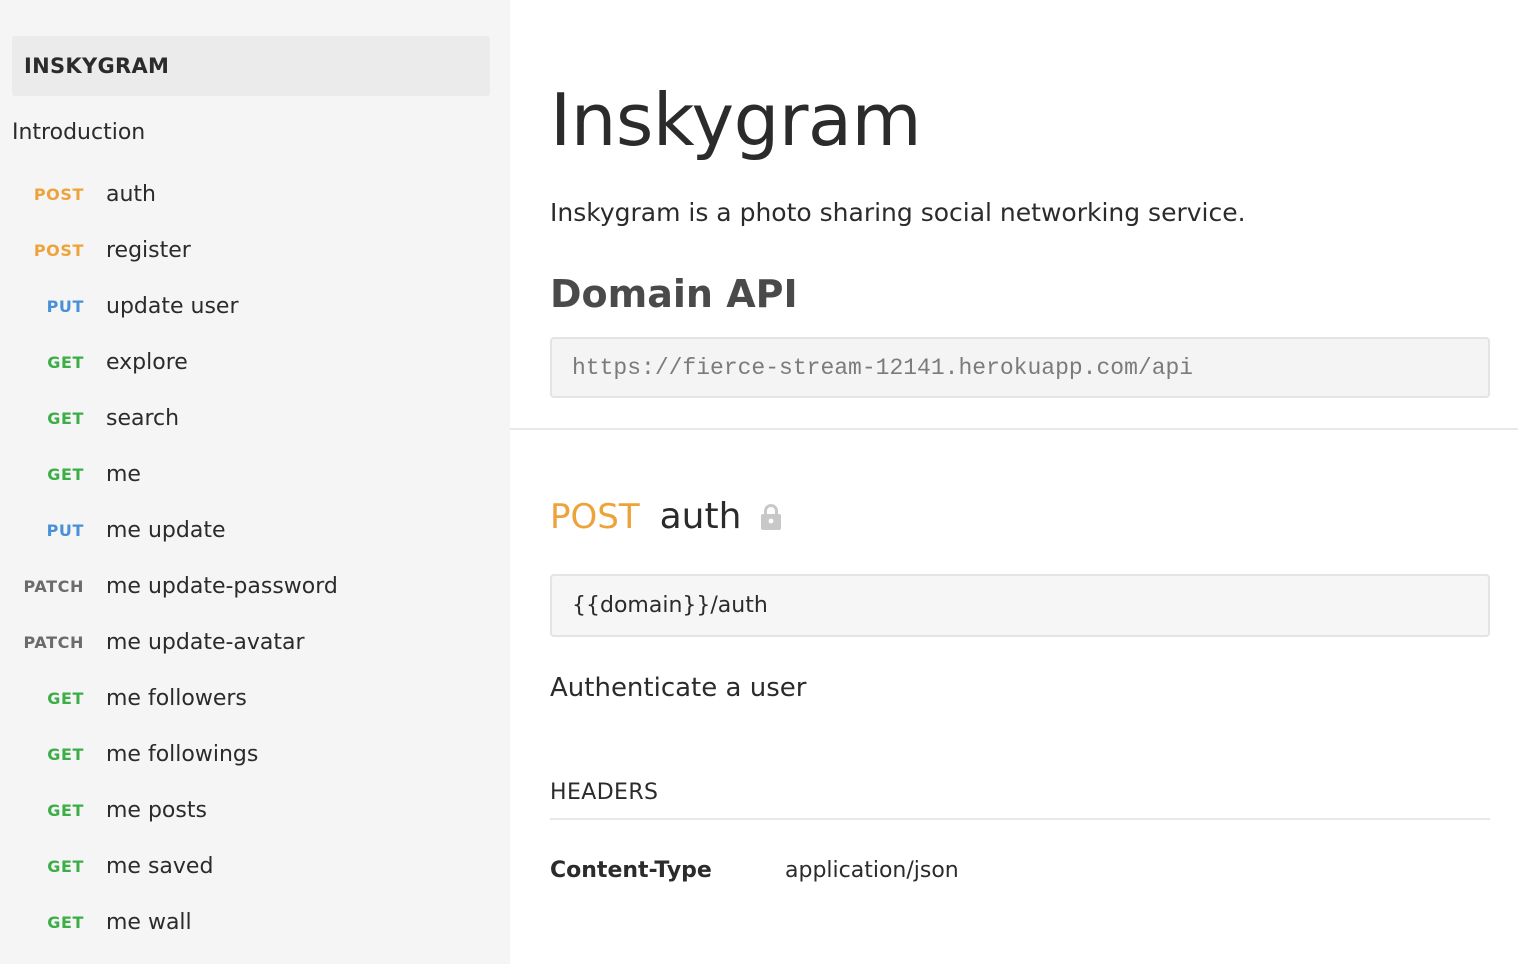 The image size is (1518, 964). Describe the element at coordinates (123, 474) in the screenshot. I see `sidebar-item-label: me` at that location.